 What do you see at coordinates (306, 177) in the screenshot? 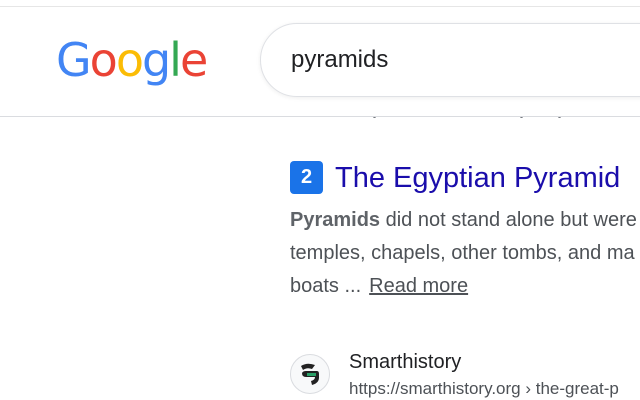
I see `result-rank-badge: 2` at bounding box center [306, 177].